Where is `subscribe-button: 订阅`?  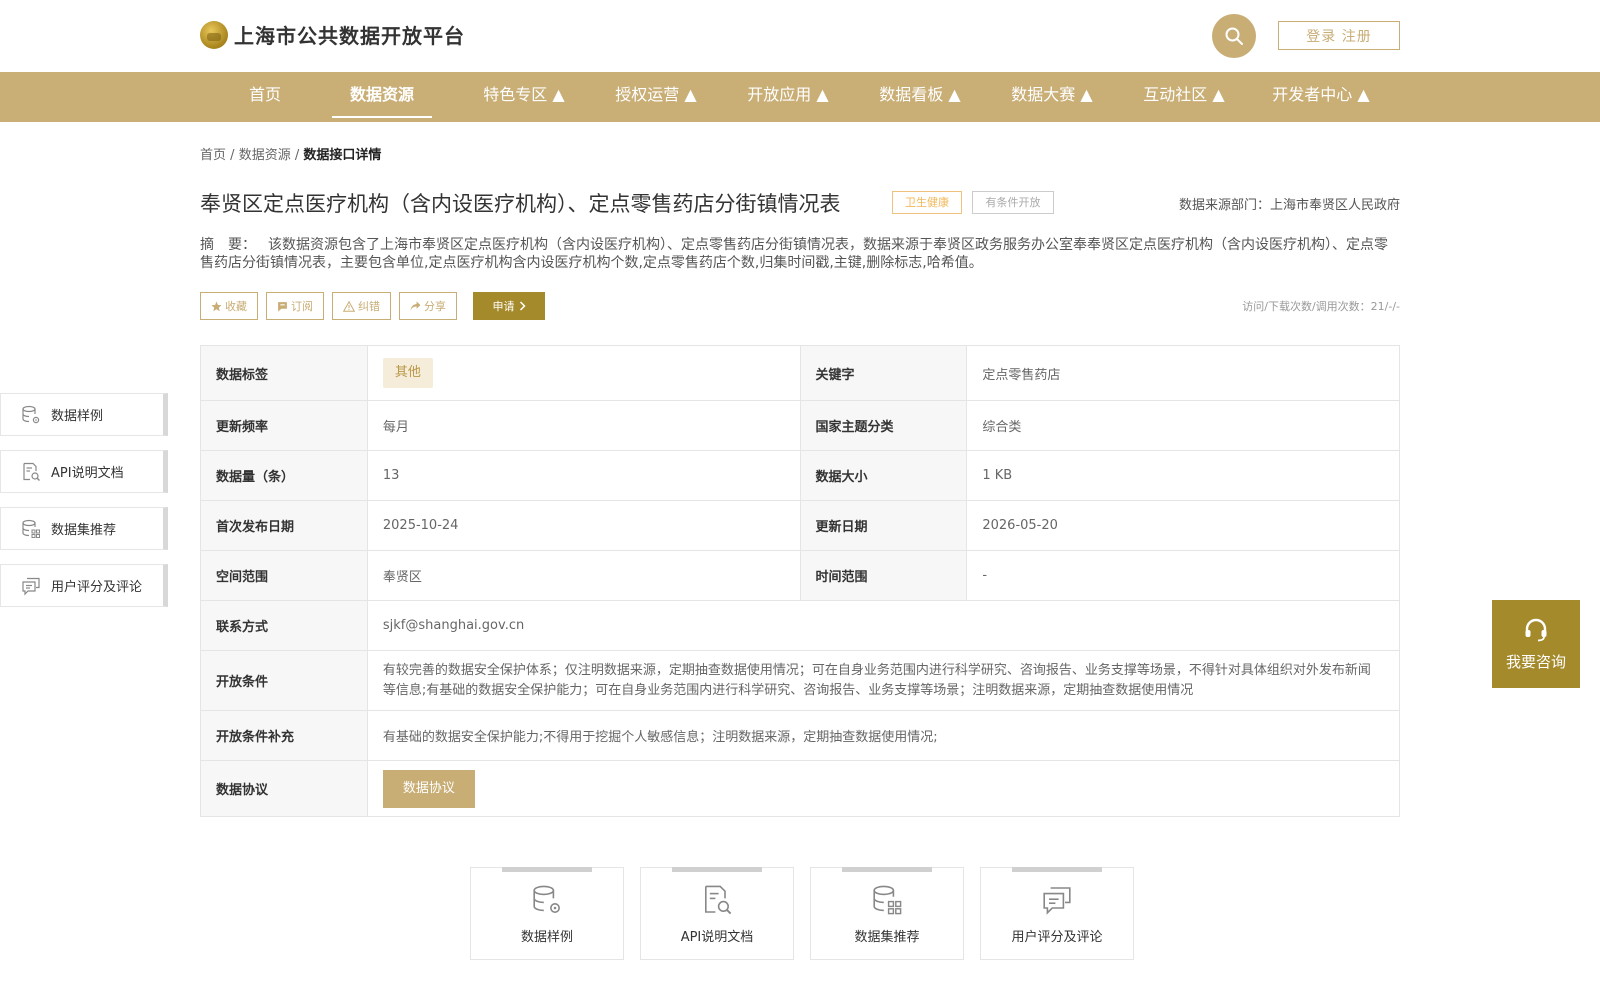
subscribe-button: 订阅 is located at coordinates (295, 306).